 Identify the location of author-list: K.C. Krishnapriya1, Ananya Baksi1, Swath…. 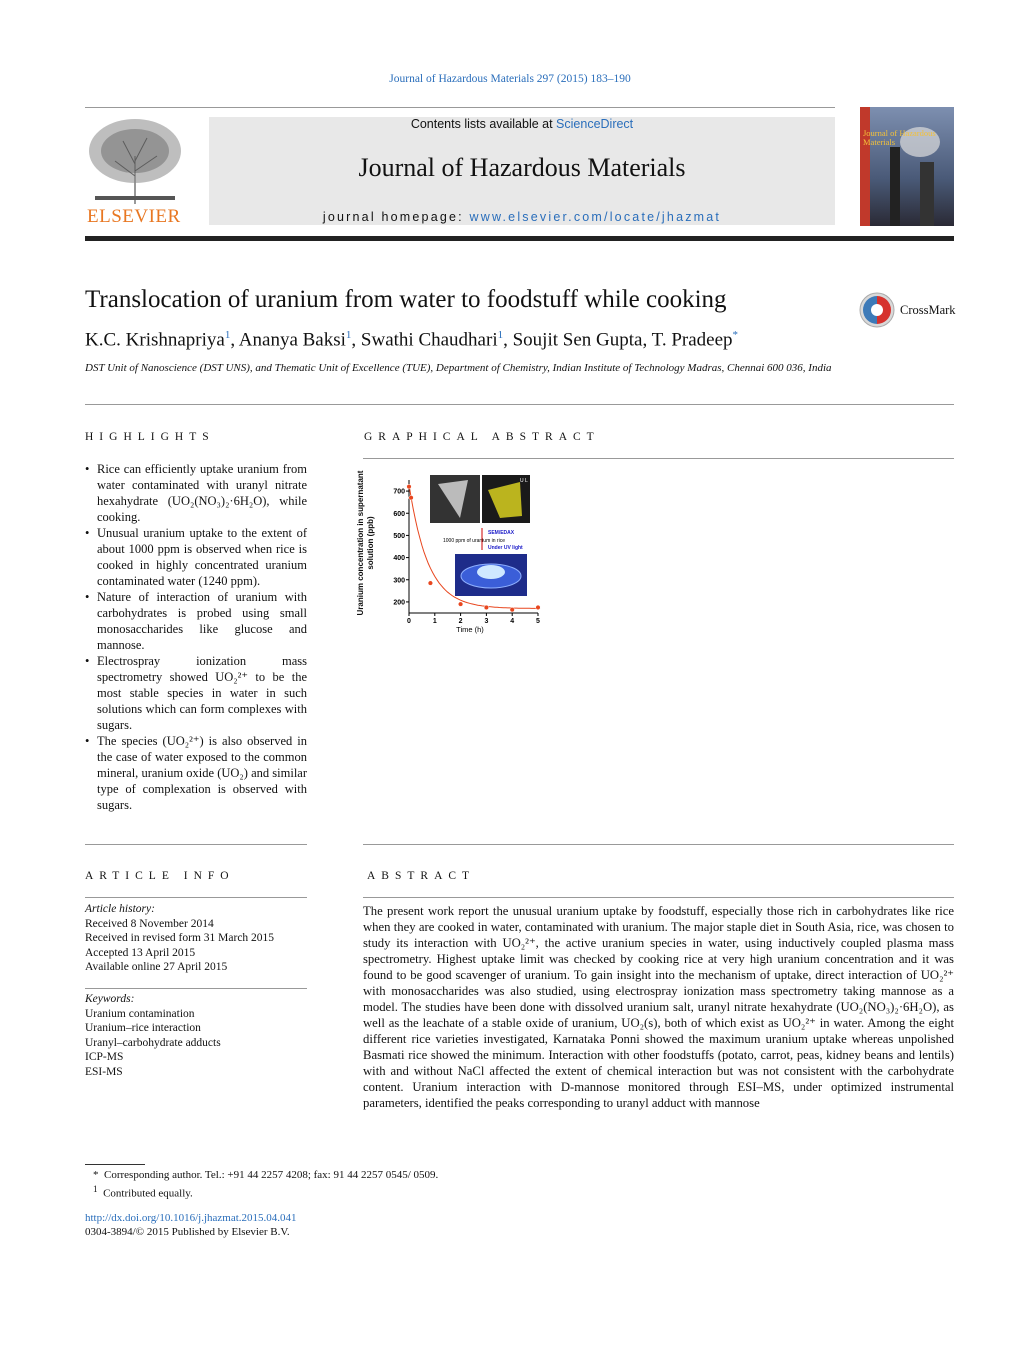
(412, 340).